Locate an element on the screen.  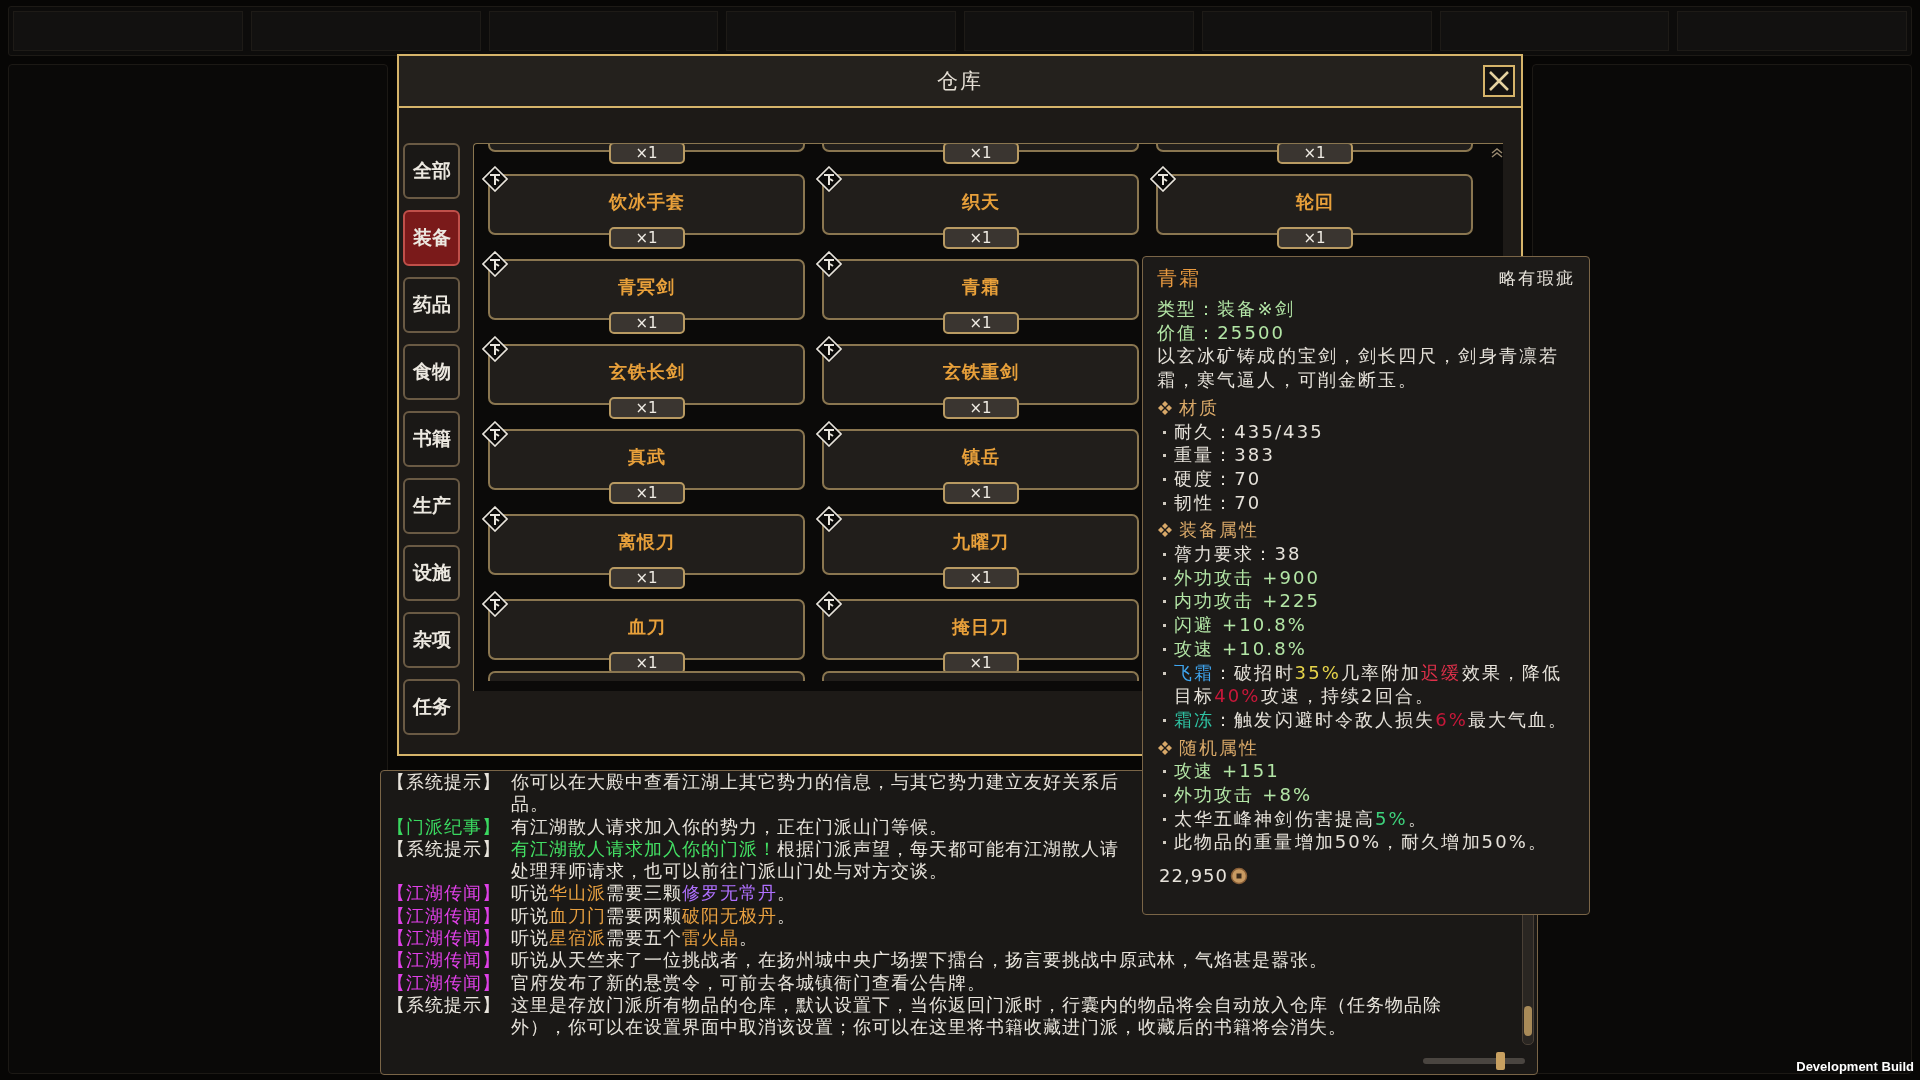
item-name: 九曜刀 is located at coordinates (980, 542).